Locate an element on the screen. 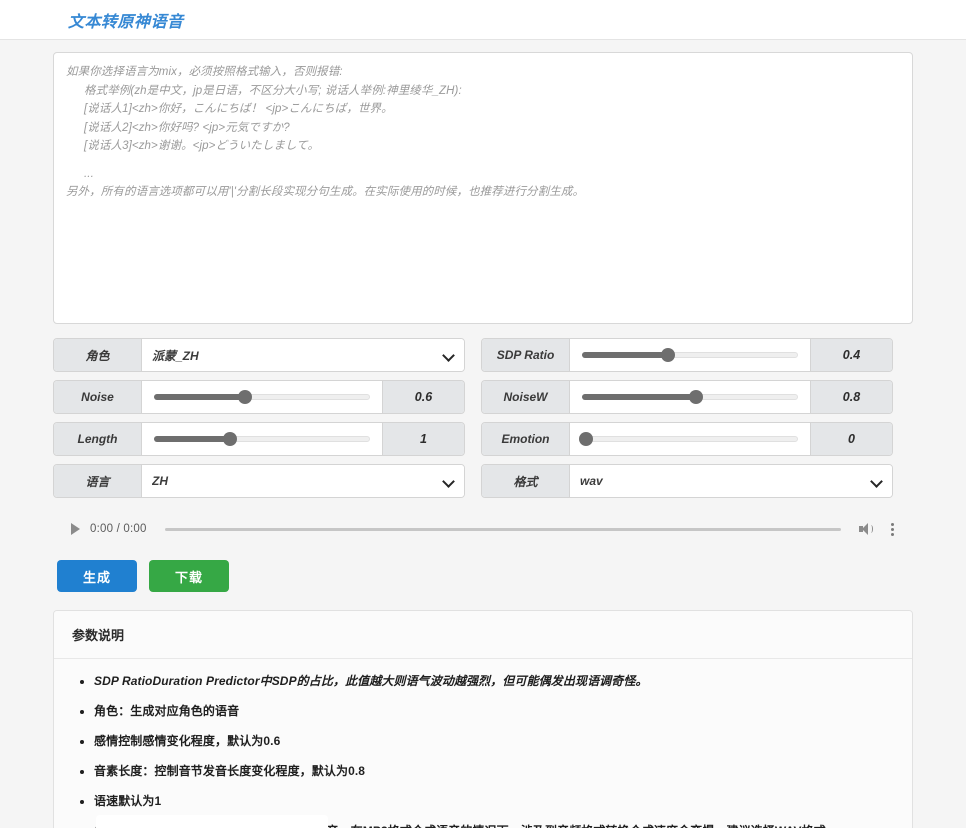 This screenshot has width=966, height=828. control-label: Noise is located at coordinates (98, 397).